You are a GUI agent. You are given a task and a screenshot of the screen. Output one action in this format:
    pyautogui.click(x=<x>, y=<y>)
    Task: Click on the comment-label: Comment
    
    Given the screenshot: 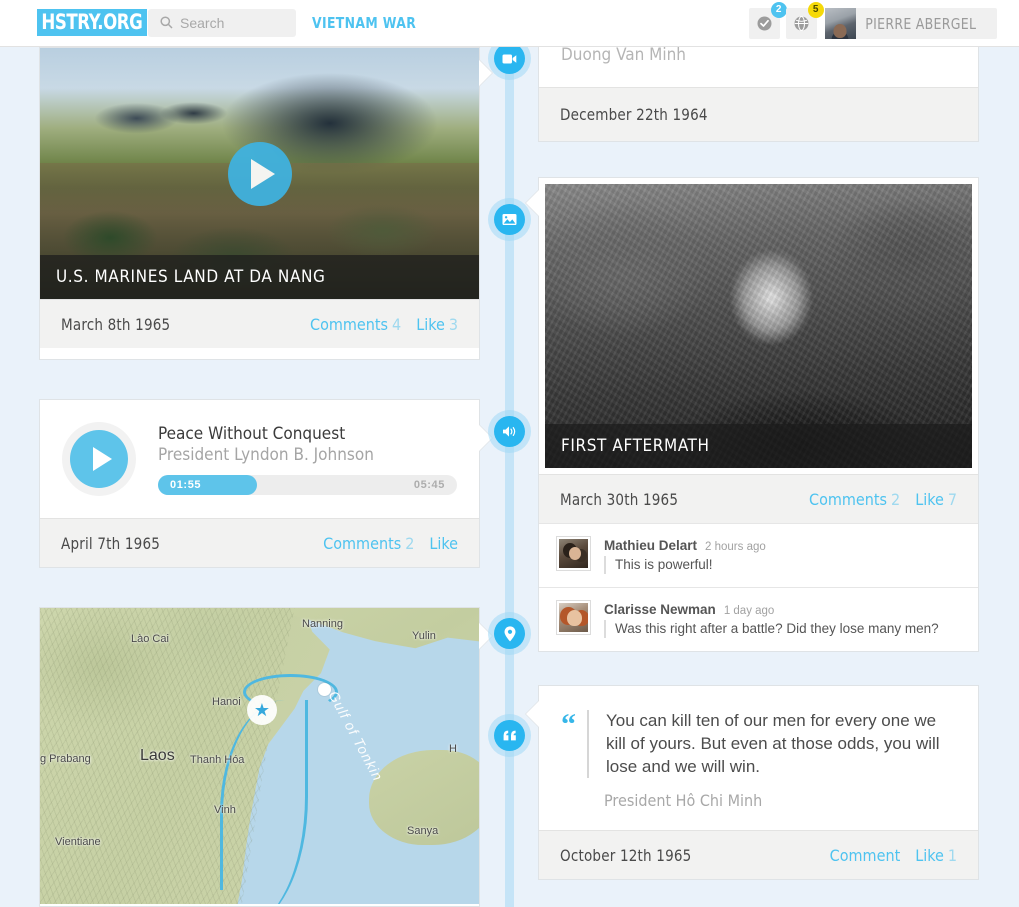 What is the action you would take?
    pyautogui.click(x=865, y=855)
    